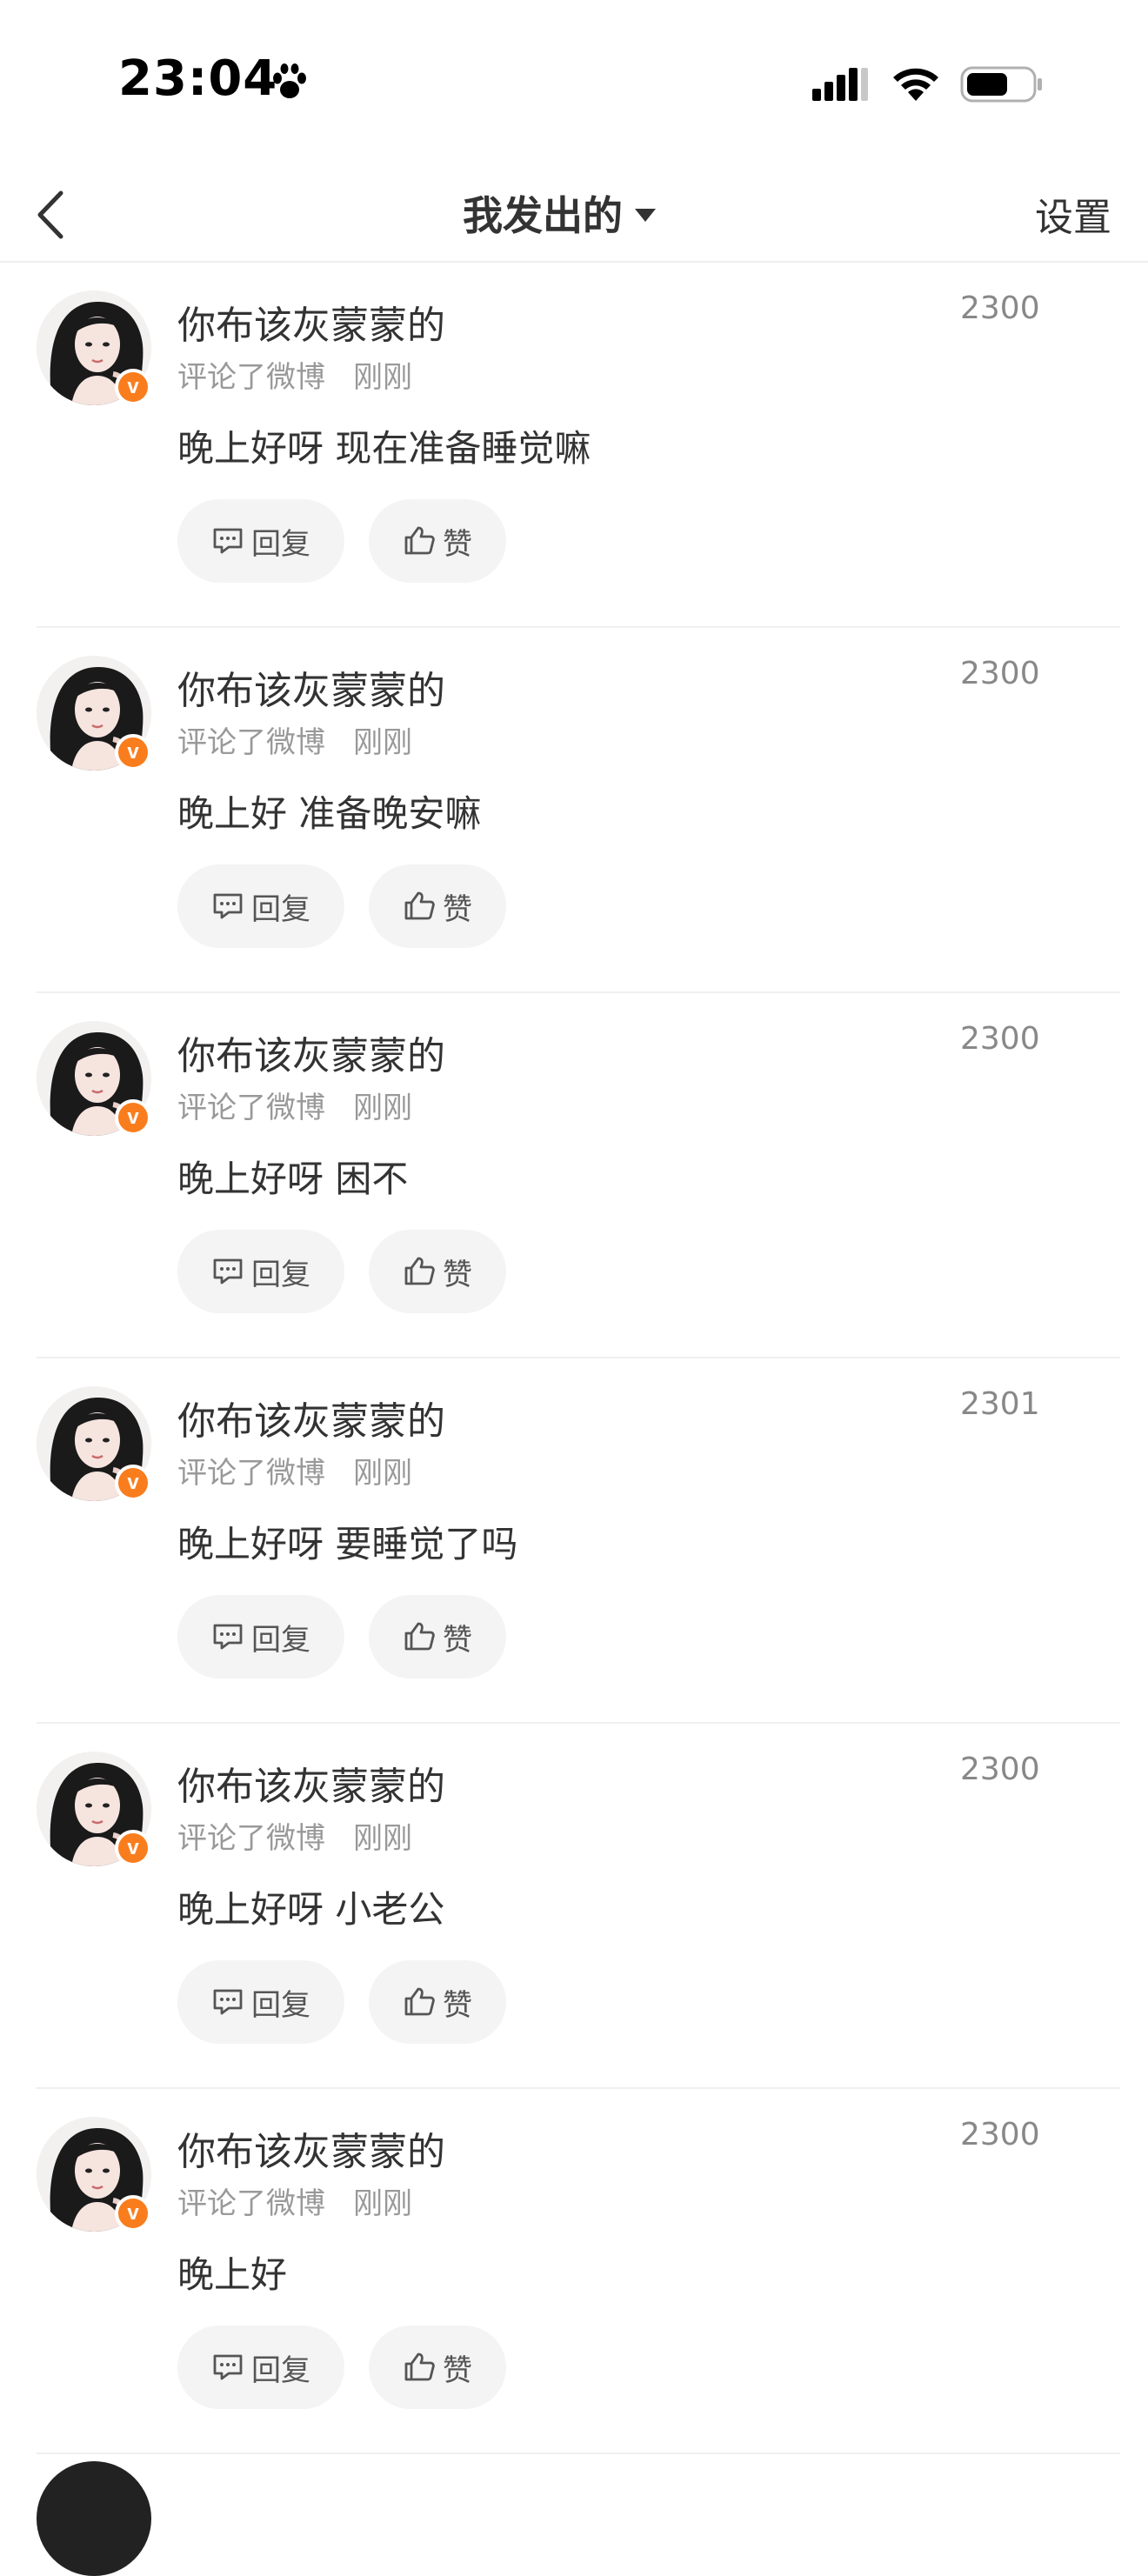 Image resolution: width=1148 pixels, height=2576 pixels. I want to click on battery-icon, so click(1001, 84).